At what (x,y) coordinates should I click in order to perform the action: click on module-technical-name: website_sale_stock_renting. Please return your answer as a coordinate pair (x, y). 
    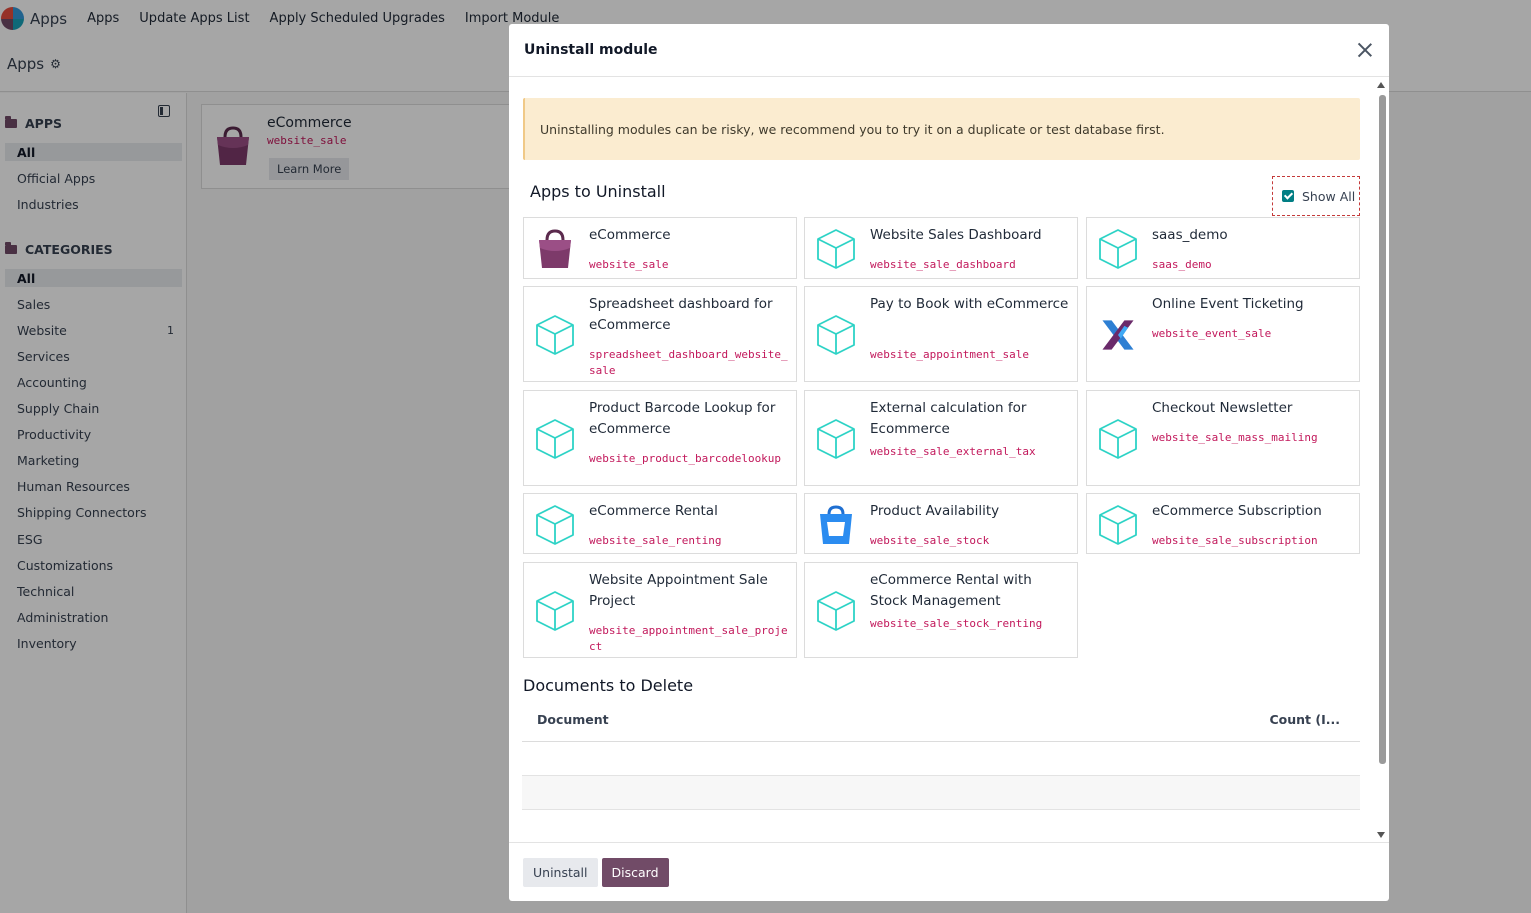
    Looking at the image, I should click on (956, 623).